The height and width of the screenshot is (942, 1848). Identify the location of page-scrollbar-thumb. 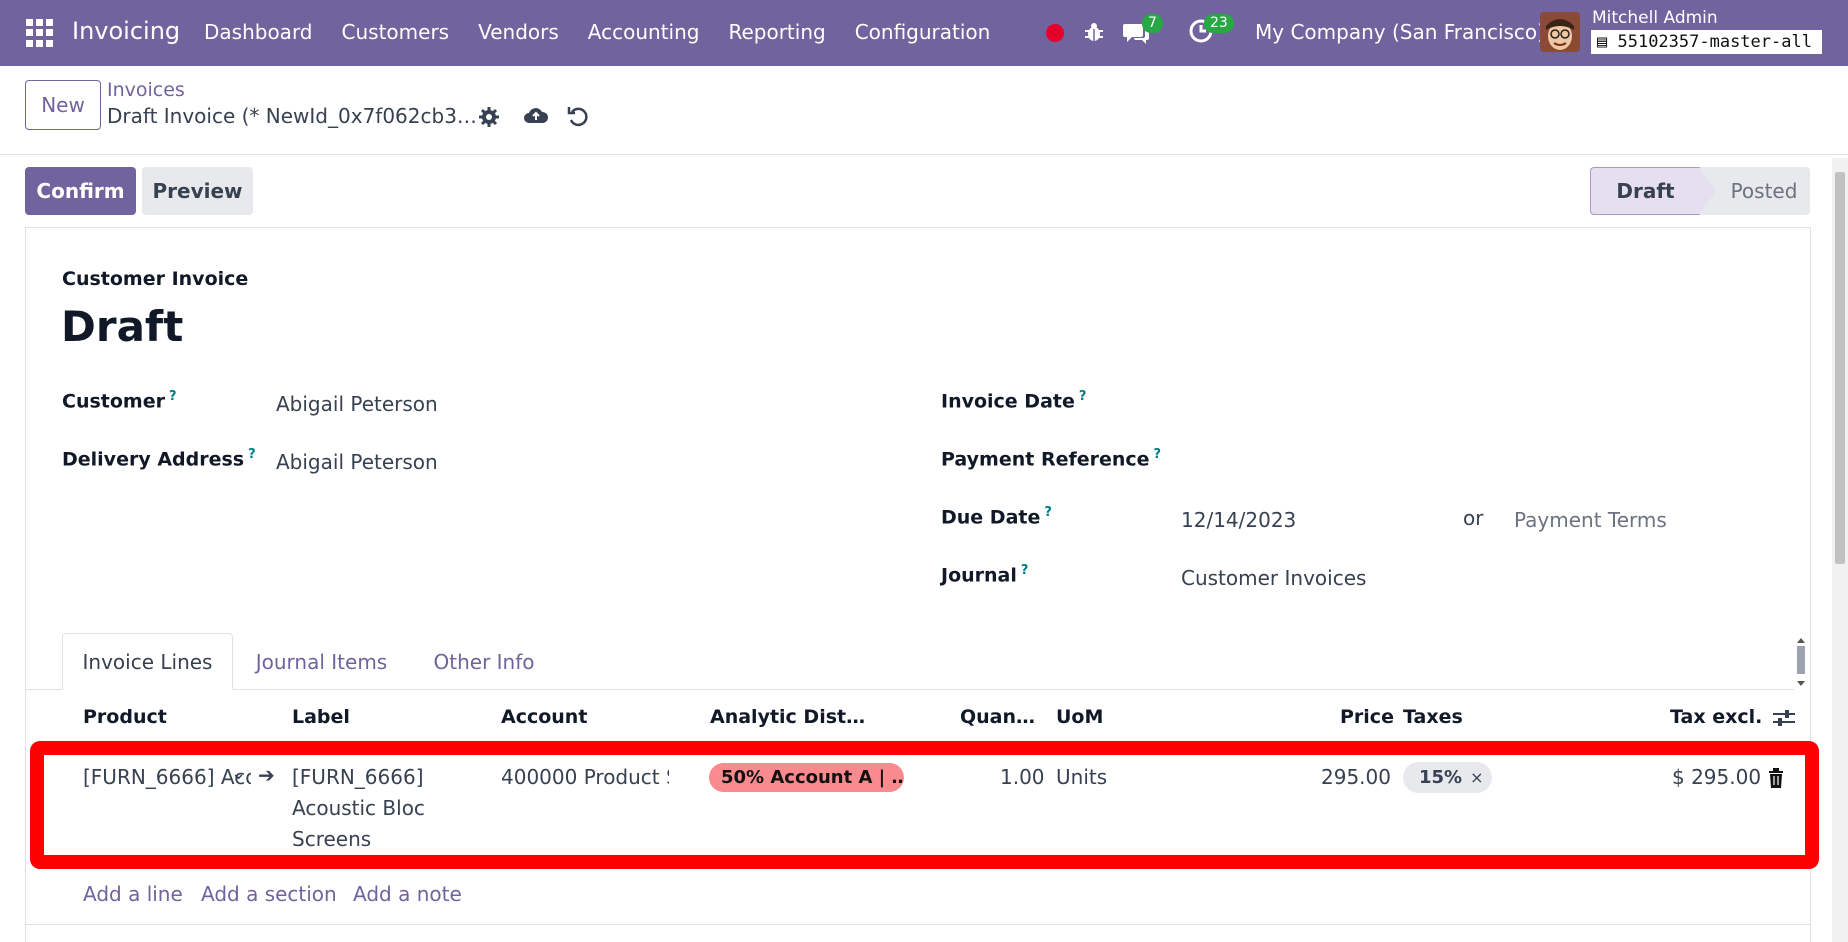
(1840, 368).